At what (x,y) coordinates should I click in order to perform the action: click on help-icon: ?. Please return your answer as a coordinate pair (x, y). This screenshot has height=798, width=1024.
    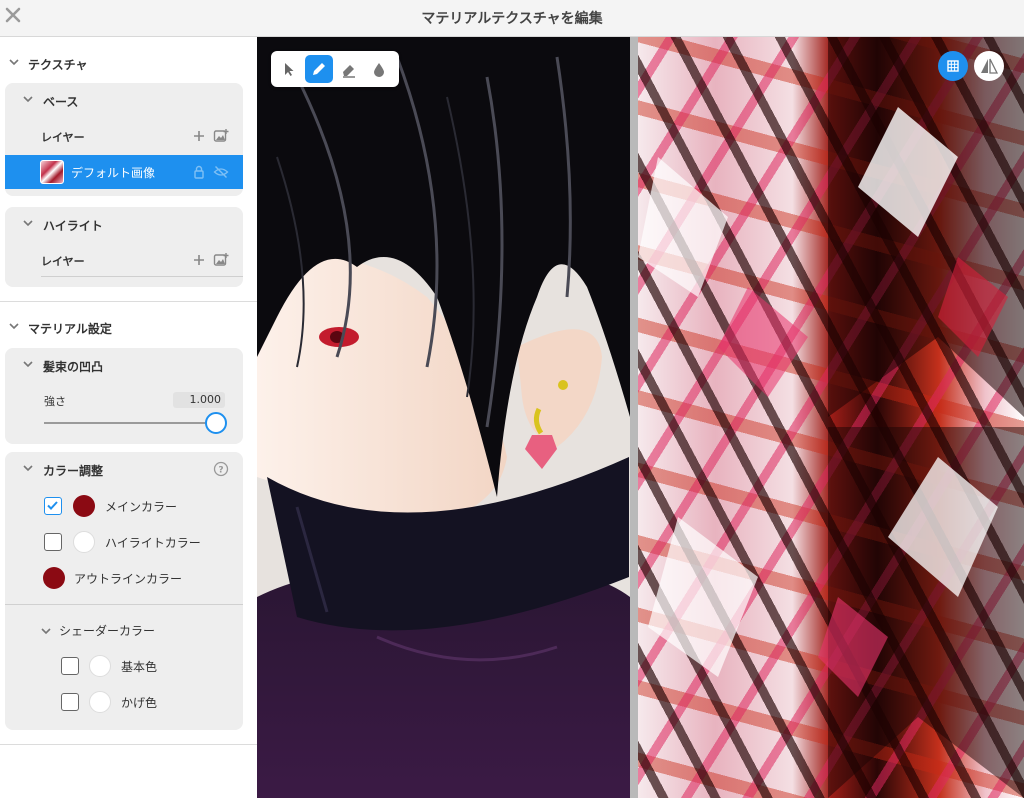
    Looking at the image, I should click on (221, 469).